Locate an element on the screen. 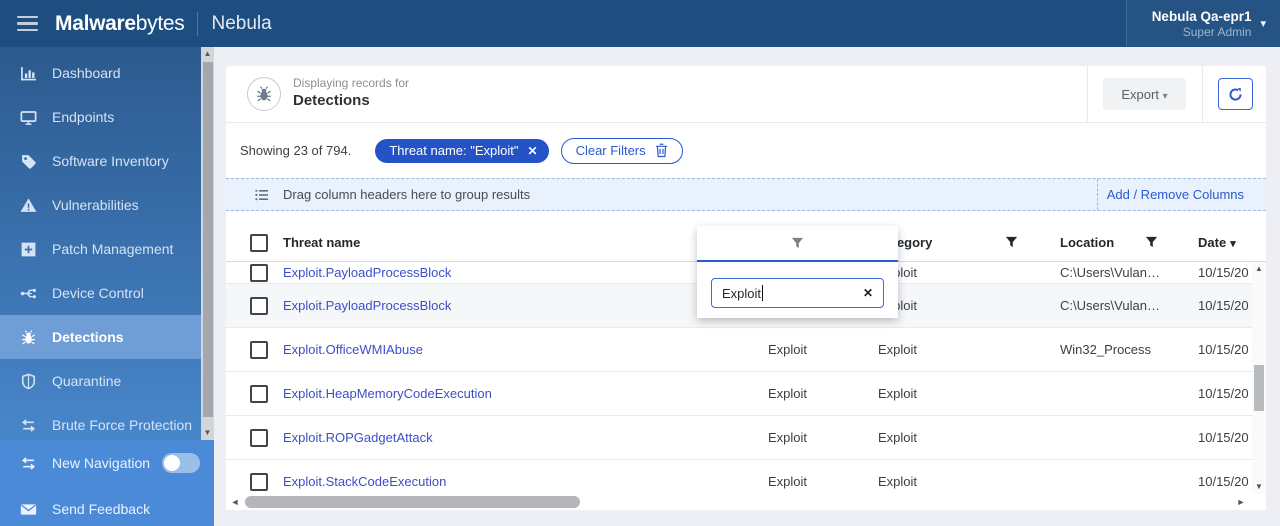 The image size is (1280, 526). sidebar-item-send-feedback: Send Feedback is located at coordinates (107, 506).